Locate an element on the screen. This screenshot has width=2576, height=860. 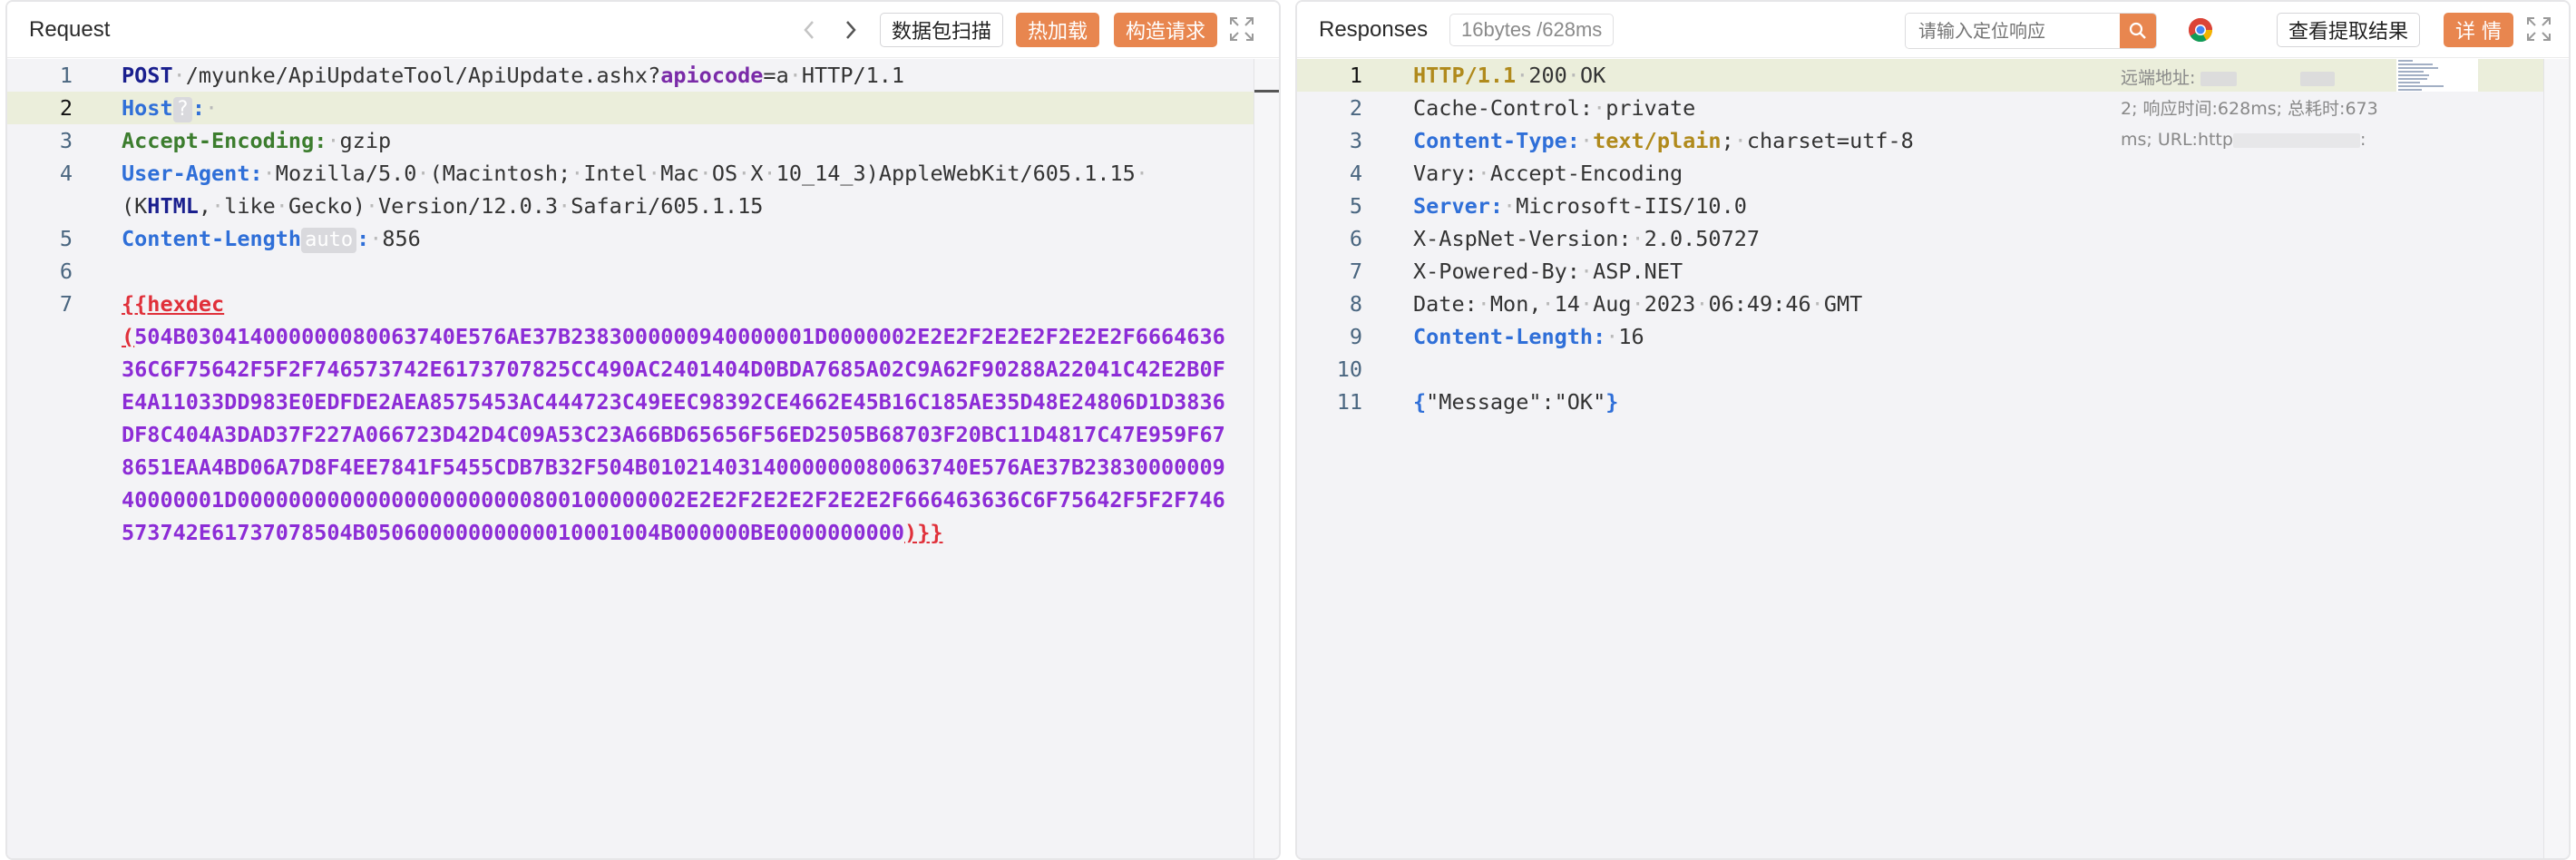
header-value: X is located at coordinates (757, 173).